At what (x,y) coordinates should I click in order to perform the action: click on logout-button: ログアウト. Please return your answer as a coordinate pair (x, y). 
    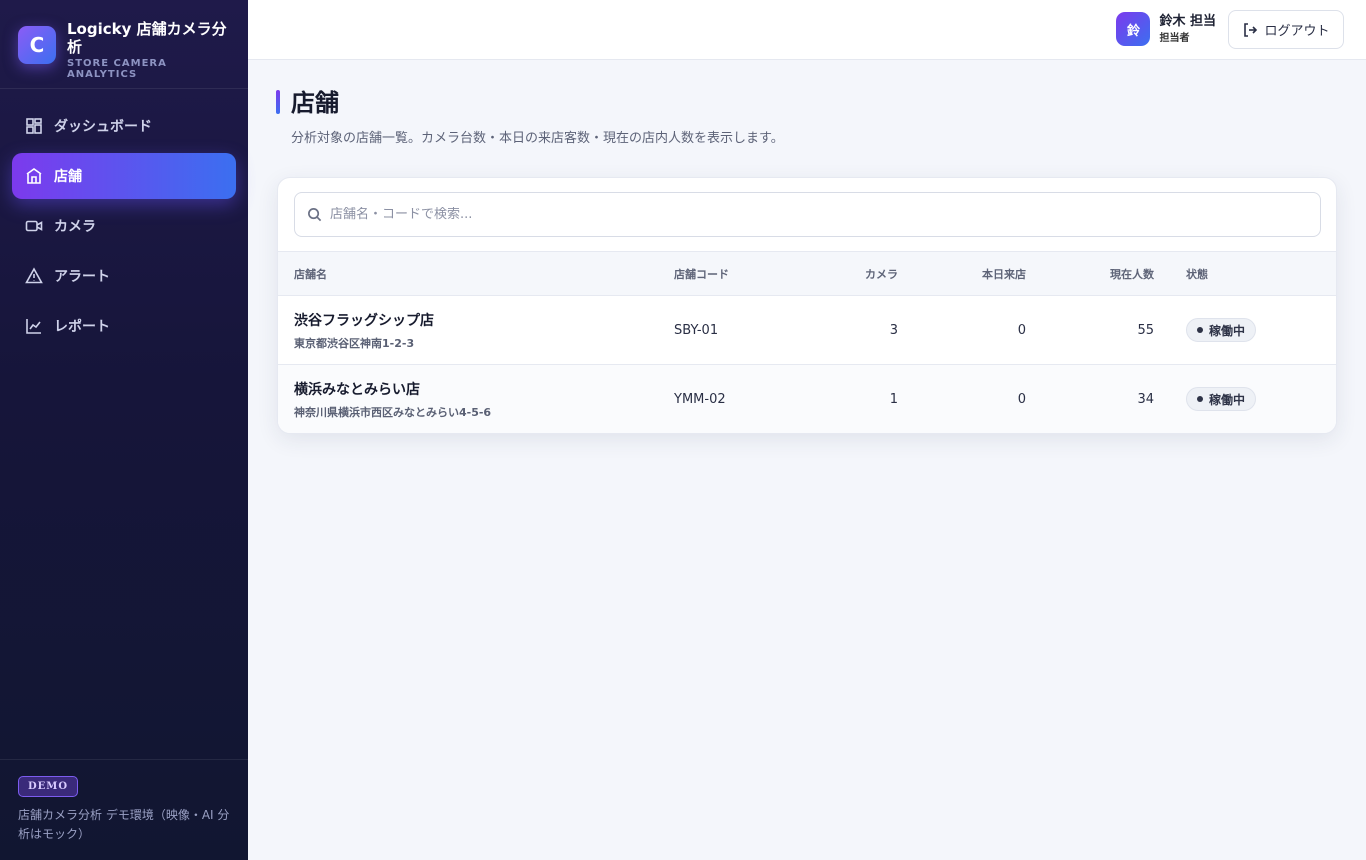
    Looking at the image, I should click on (1286, 29).